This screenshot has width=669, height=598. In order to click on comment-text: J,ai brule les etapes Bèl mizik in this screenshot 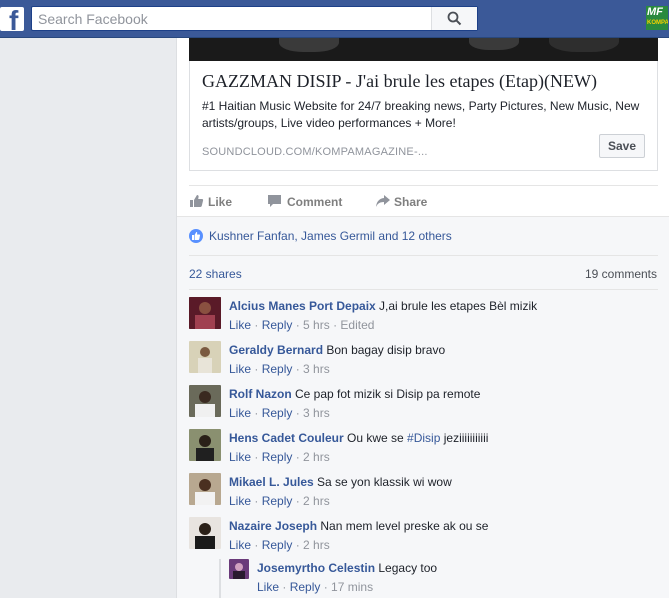, I will do `click(456, 306)`.